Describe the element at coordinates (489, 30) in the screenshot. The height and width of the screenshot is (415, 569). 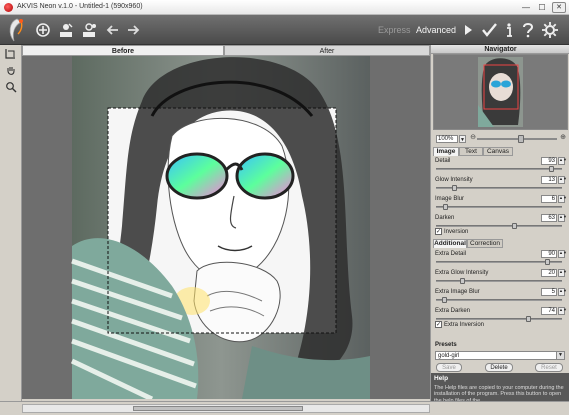
I see `apply-check-icon` at that location.